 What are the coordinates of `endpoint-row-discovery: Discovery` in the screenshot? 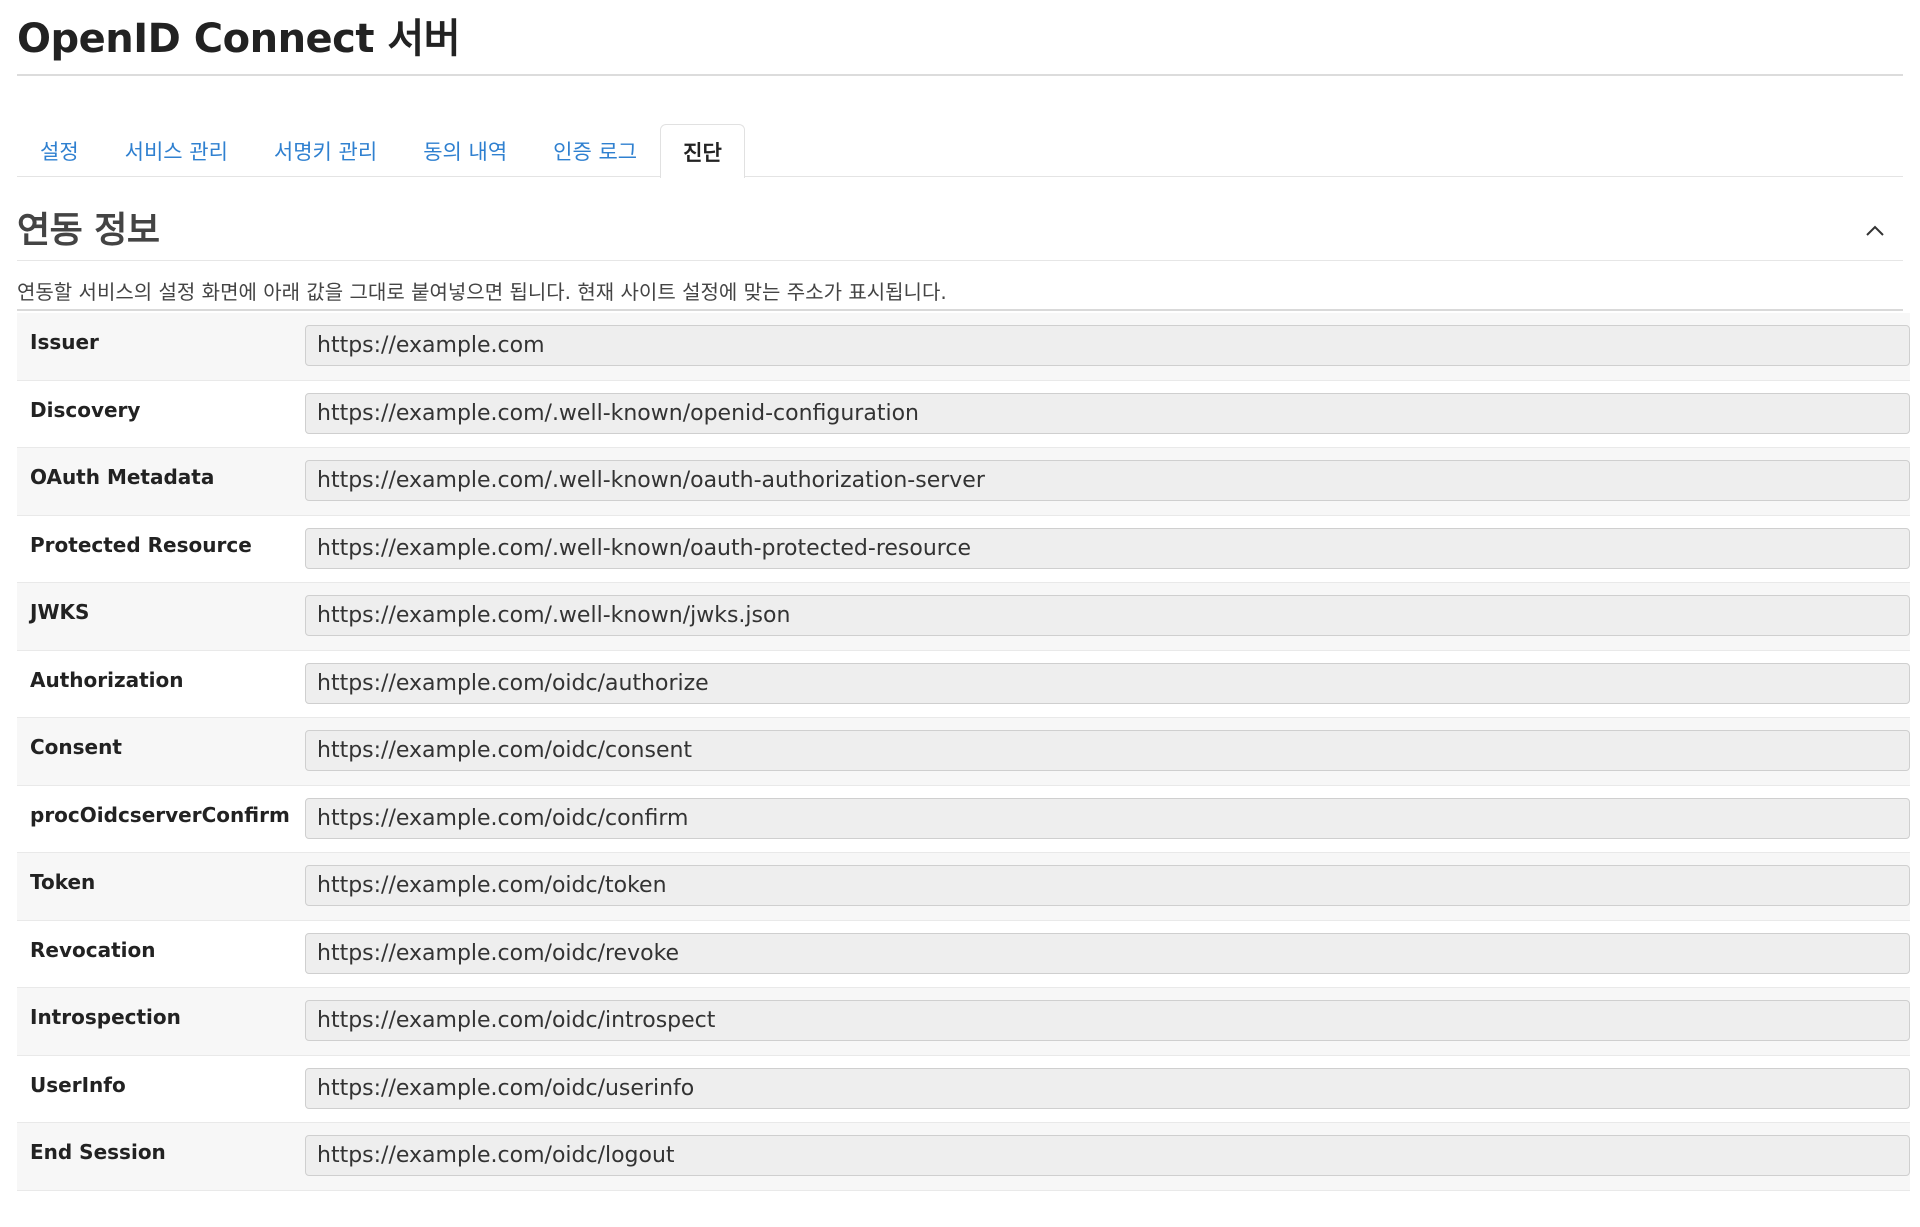 It's located at (963, 414).